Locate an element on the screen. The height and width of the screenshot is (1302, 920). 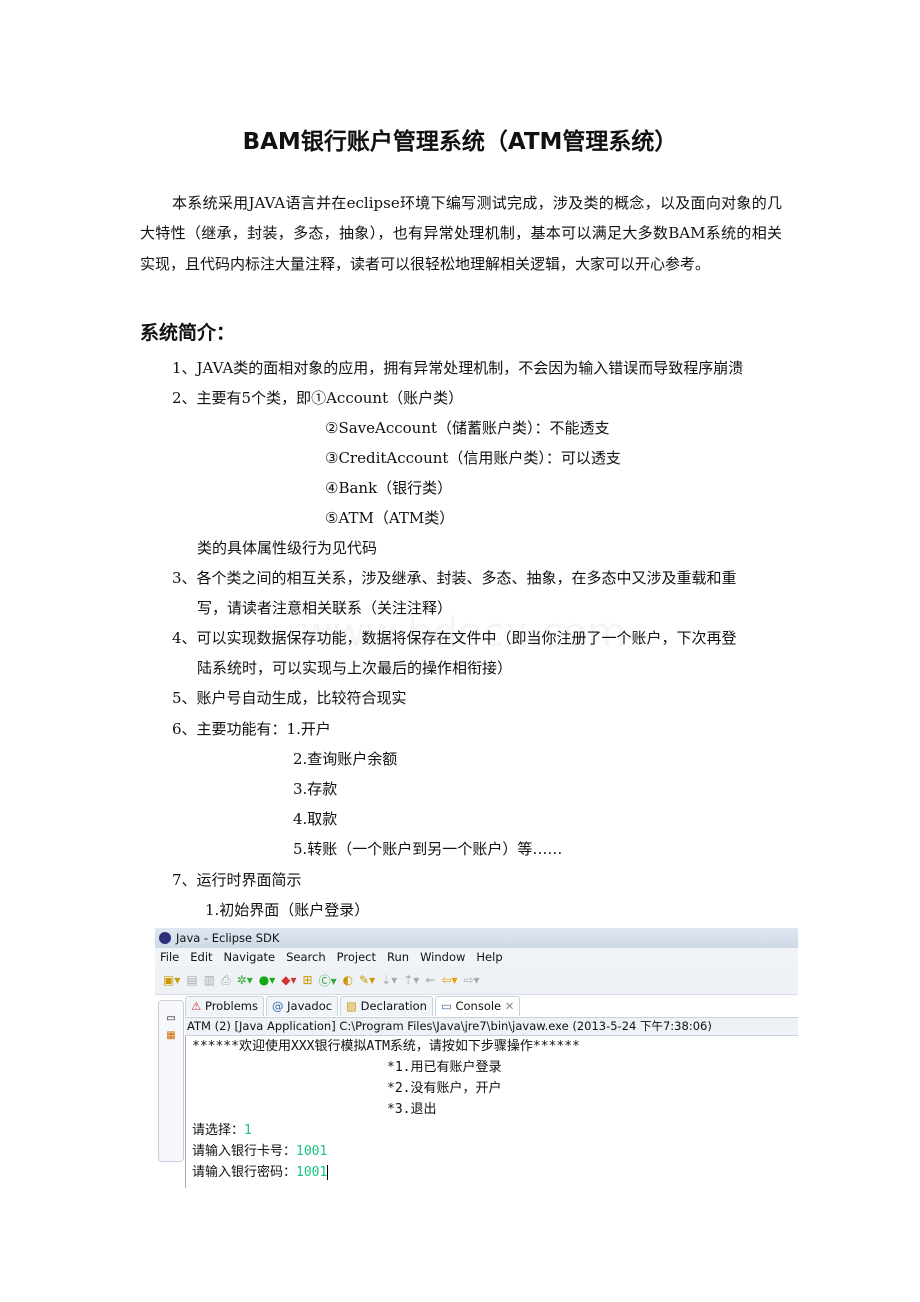
new-package-icon: ⊞ is located at coordinates (308, 980).